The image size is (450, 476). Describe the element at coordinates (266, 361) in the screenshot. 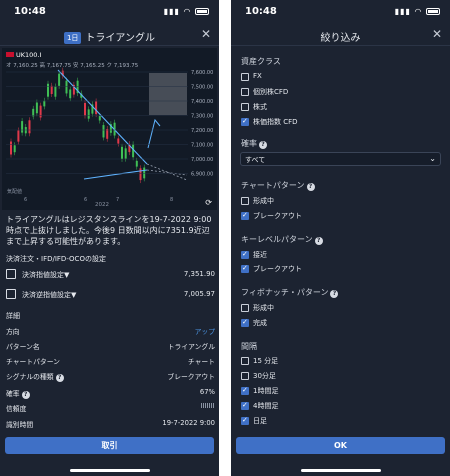

I see `checkbox-label: 15 分足` at that location.